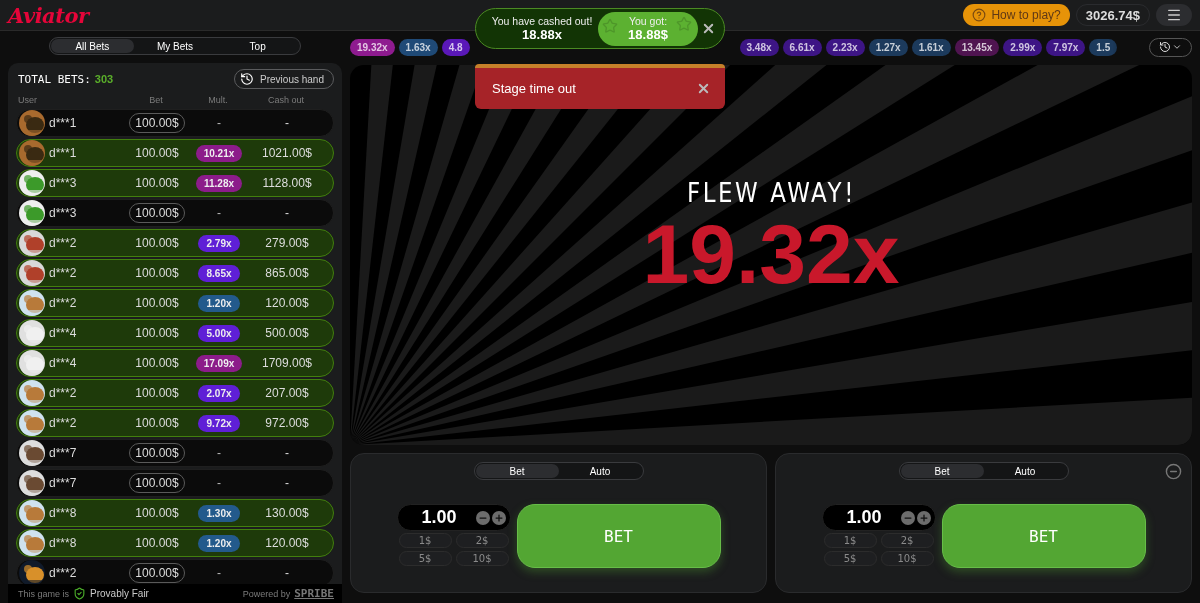 The image size is (1200, 603). I want to click on user-name: d***7, so click(63, 453).